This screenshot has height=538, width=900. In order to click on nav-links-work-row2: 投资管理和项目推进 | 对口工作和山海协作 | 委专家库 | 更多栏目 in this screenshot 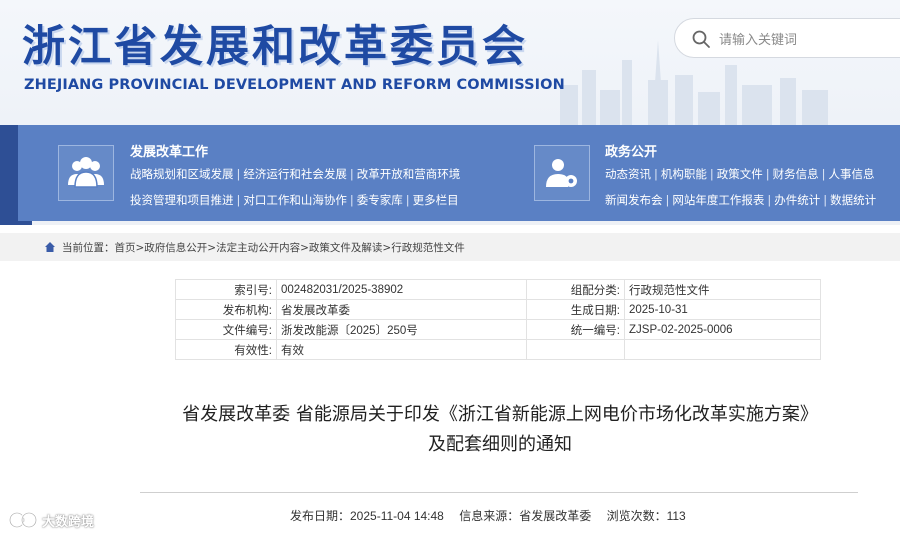, I will do `click(294, 200)`.